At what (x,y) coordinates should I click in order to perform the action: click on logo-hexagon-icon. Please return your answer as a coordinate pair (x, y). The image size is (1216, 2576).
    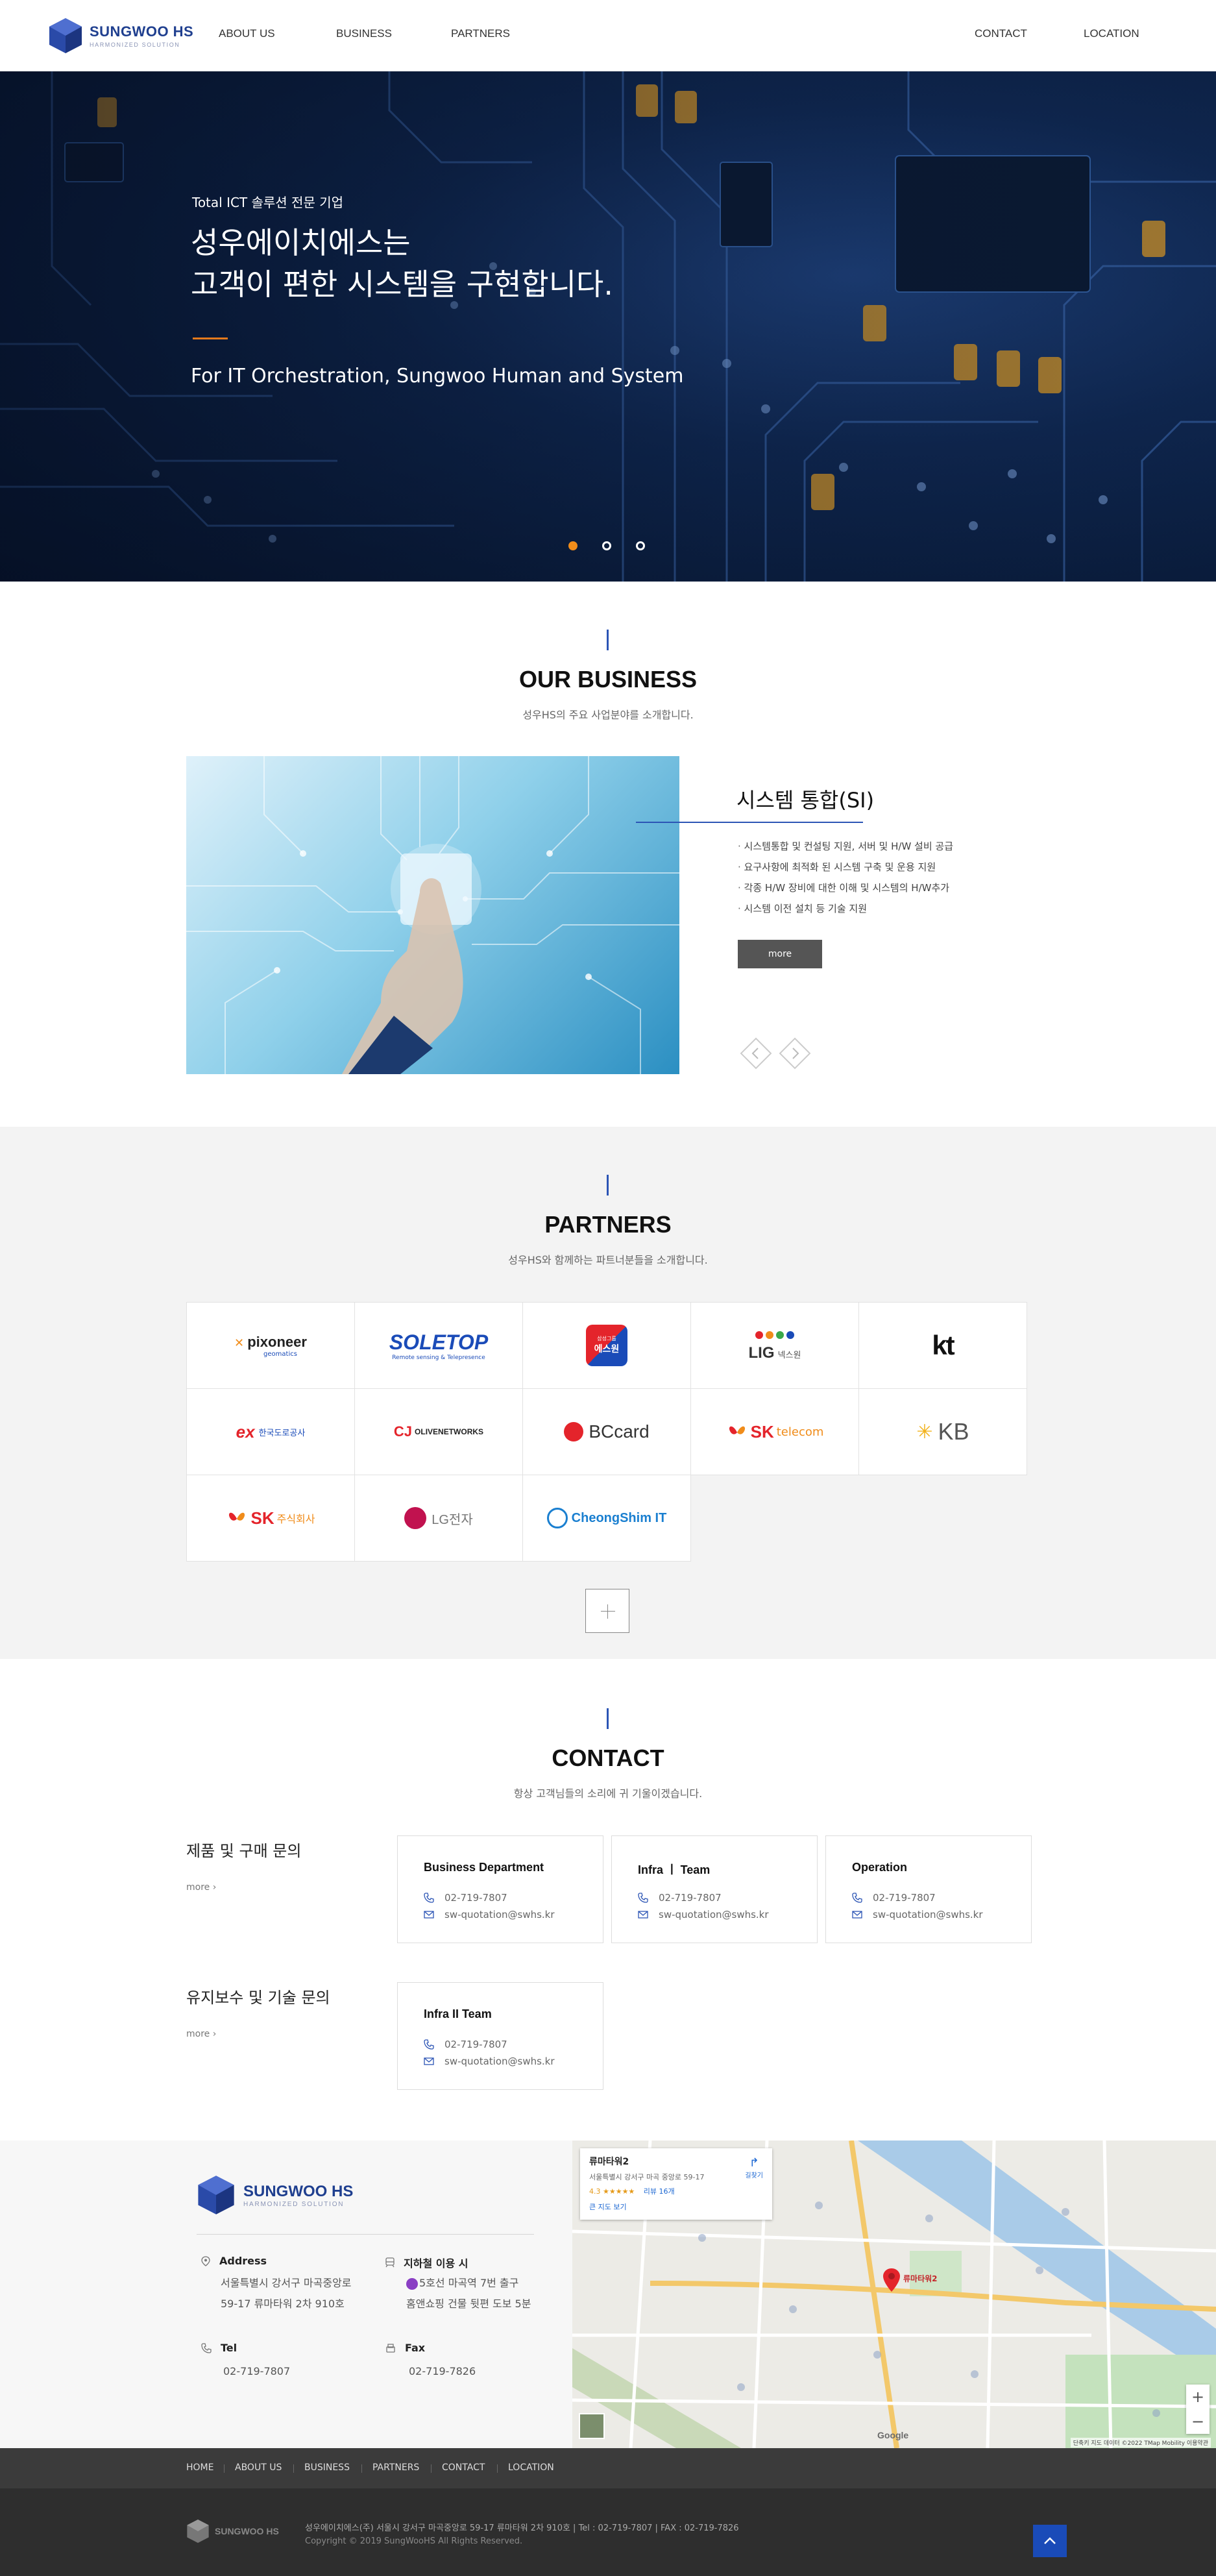
    Looking at the image, I should click on (198, 2531).